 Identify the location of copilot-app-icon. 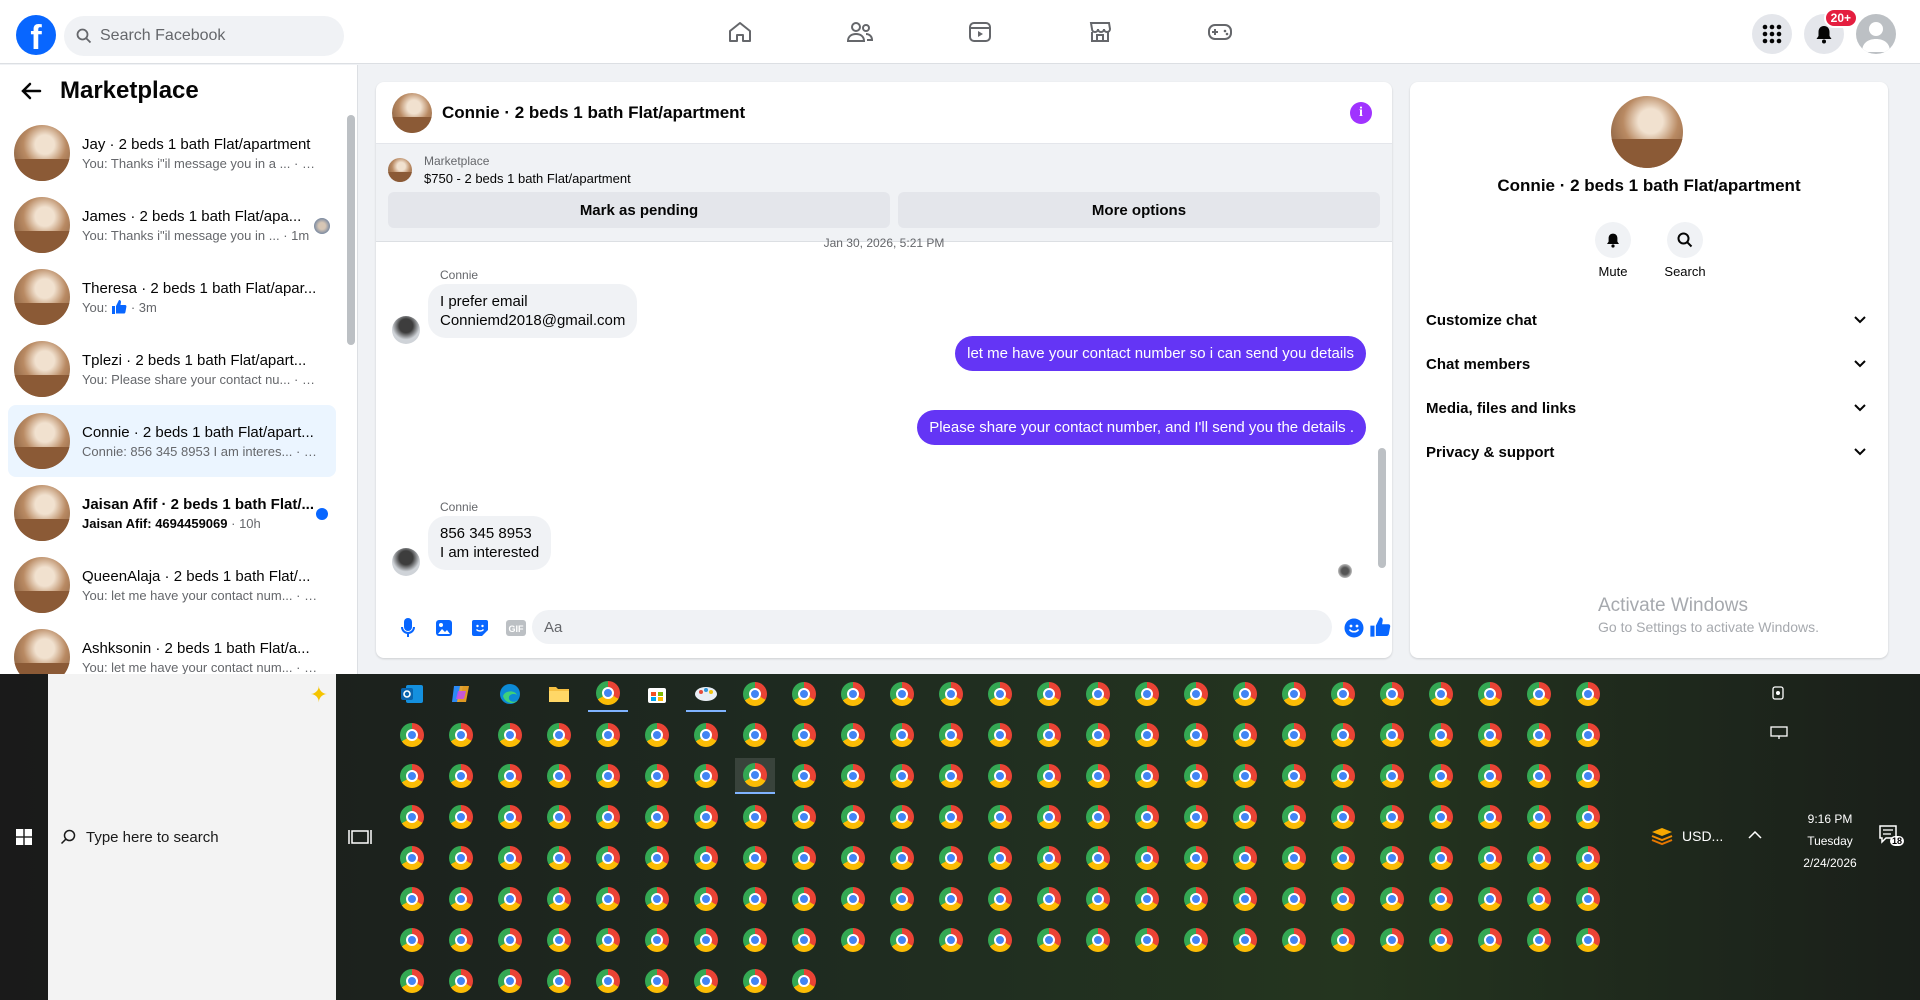
(461, 694).